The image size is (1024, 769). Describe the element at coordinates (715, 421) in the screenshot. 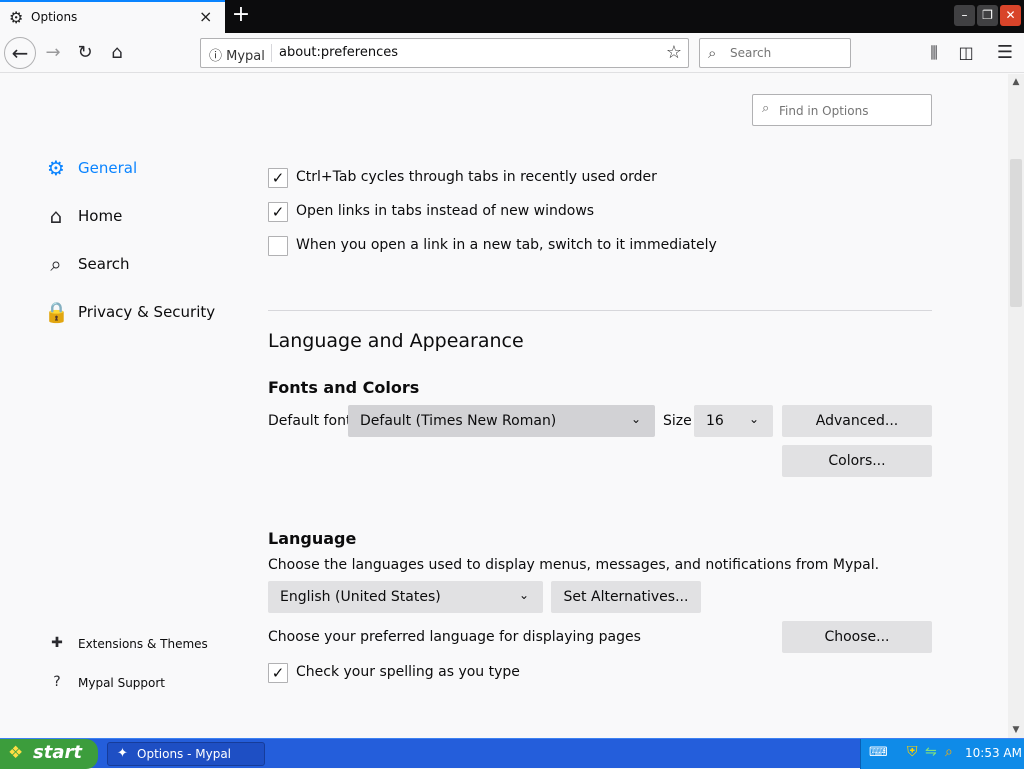

I see `font-size-value: 16` at that location.